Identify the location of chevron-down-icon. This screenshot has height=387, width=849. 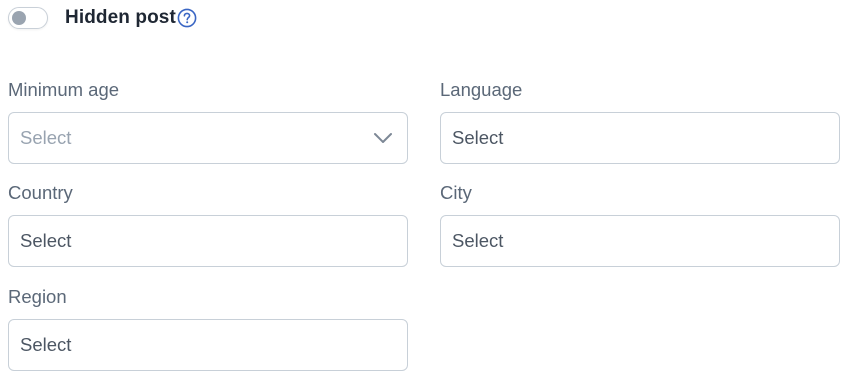
(383, 138).